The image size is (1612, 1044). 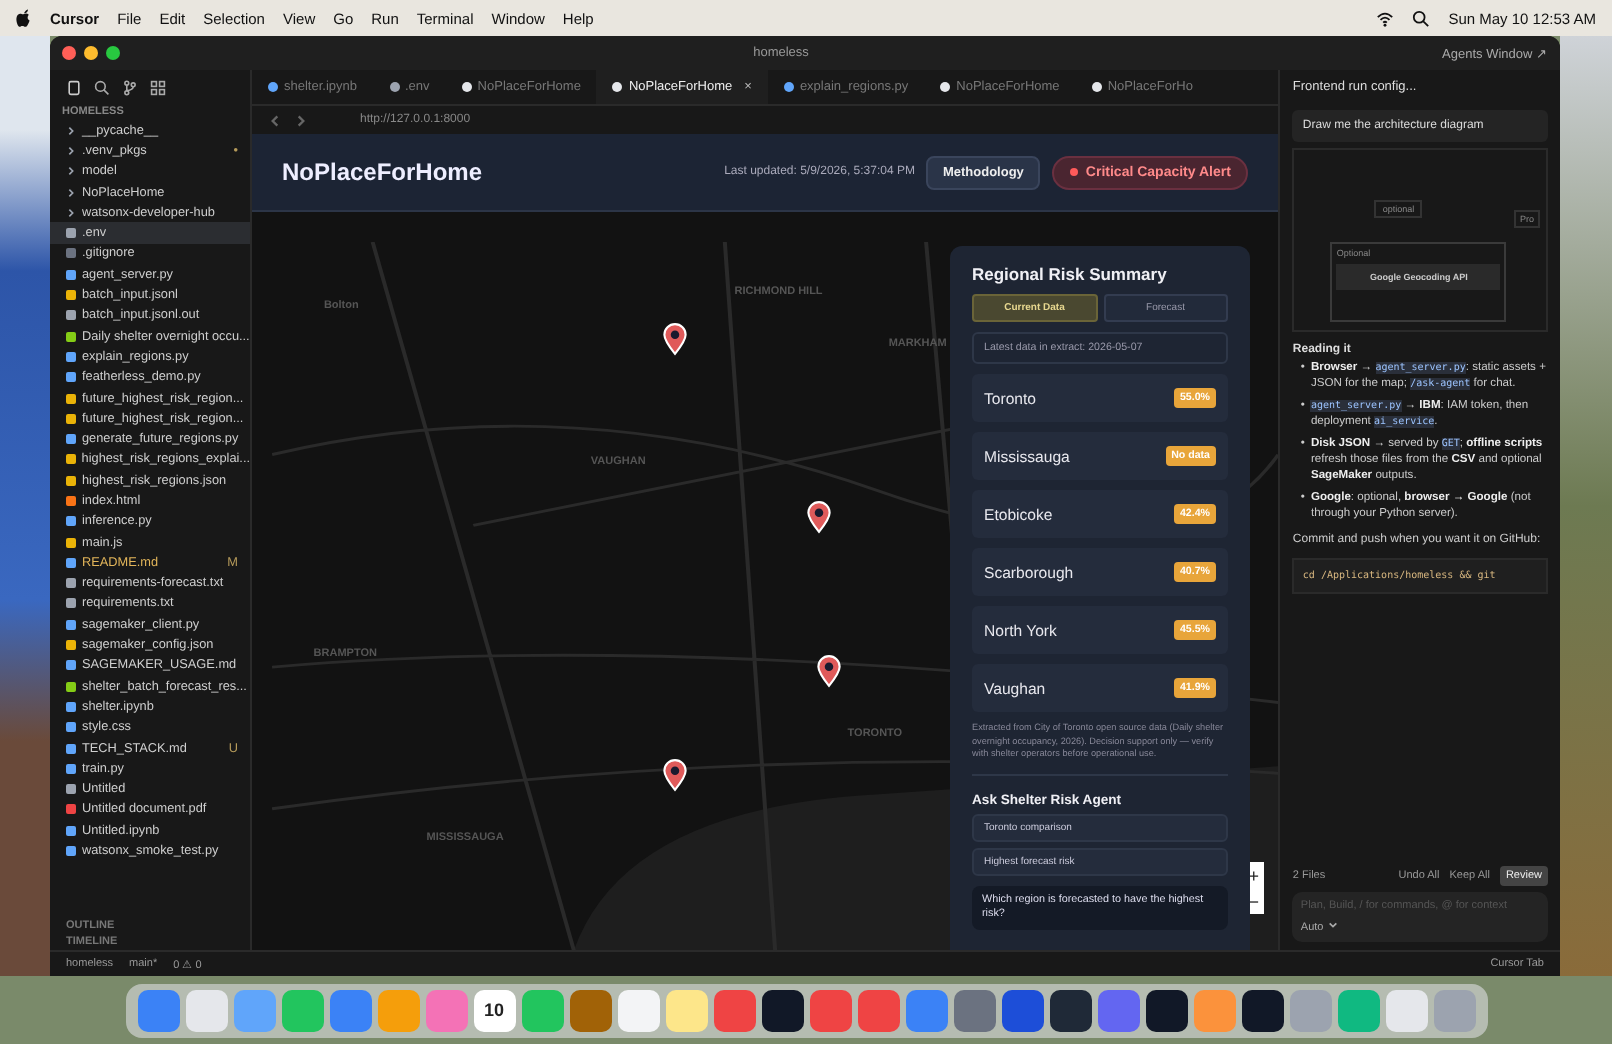 What do you see at coordinates (24, 18) in the screenshot?
I see `apple-icon` at bounding box center [24, 18].